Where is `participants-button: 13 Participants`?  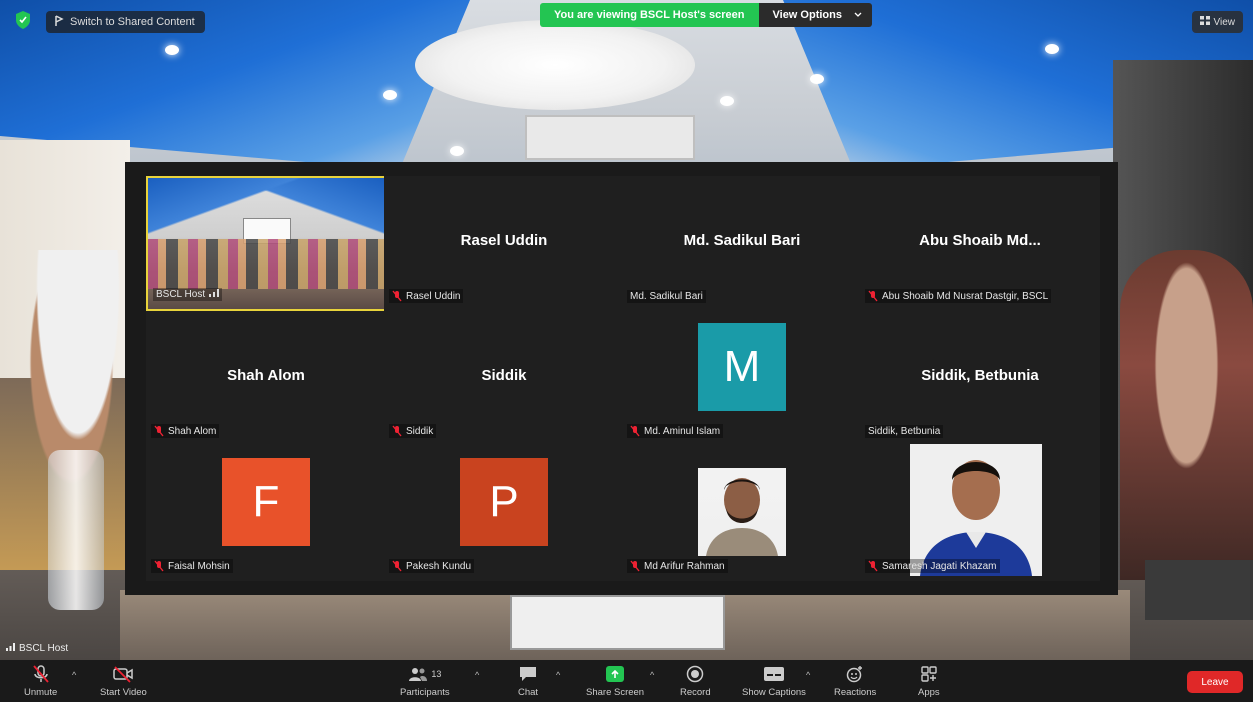 participants-button: 13 Participants is located at coordinates (425, 681).